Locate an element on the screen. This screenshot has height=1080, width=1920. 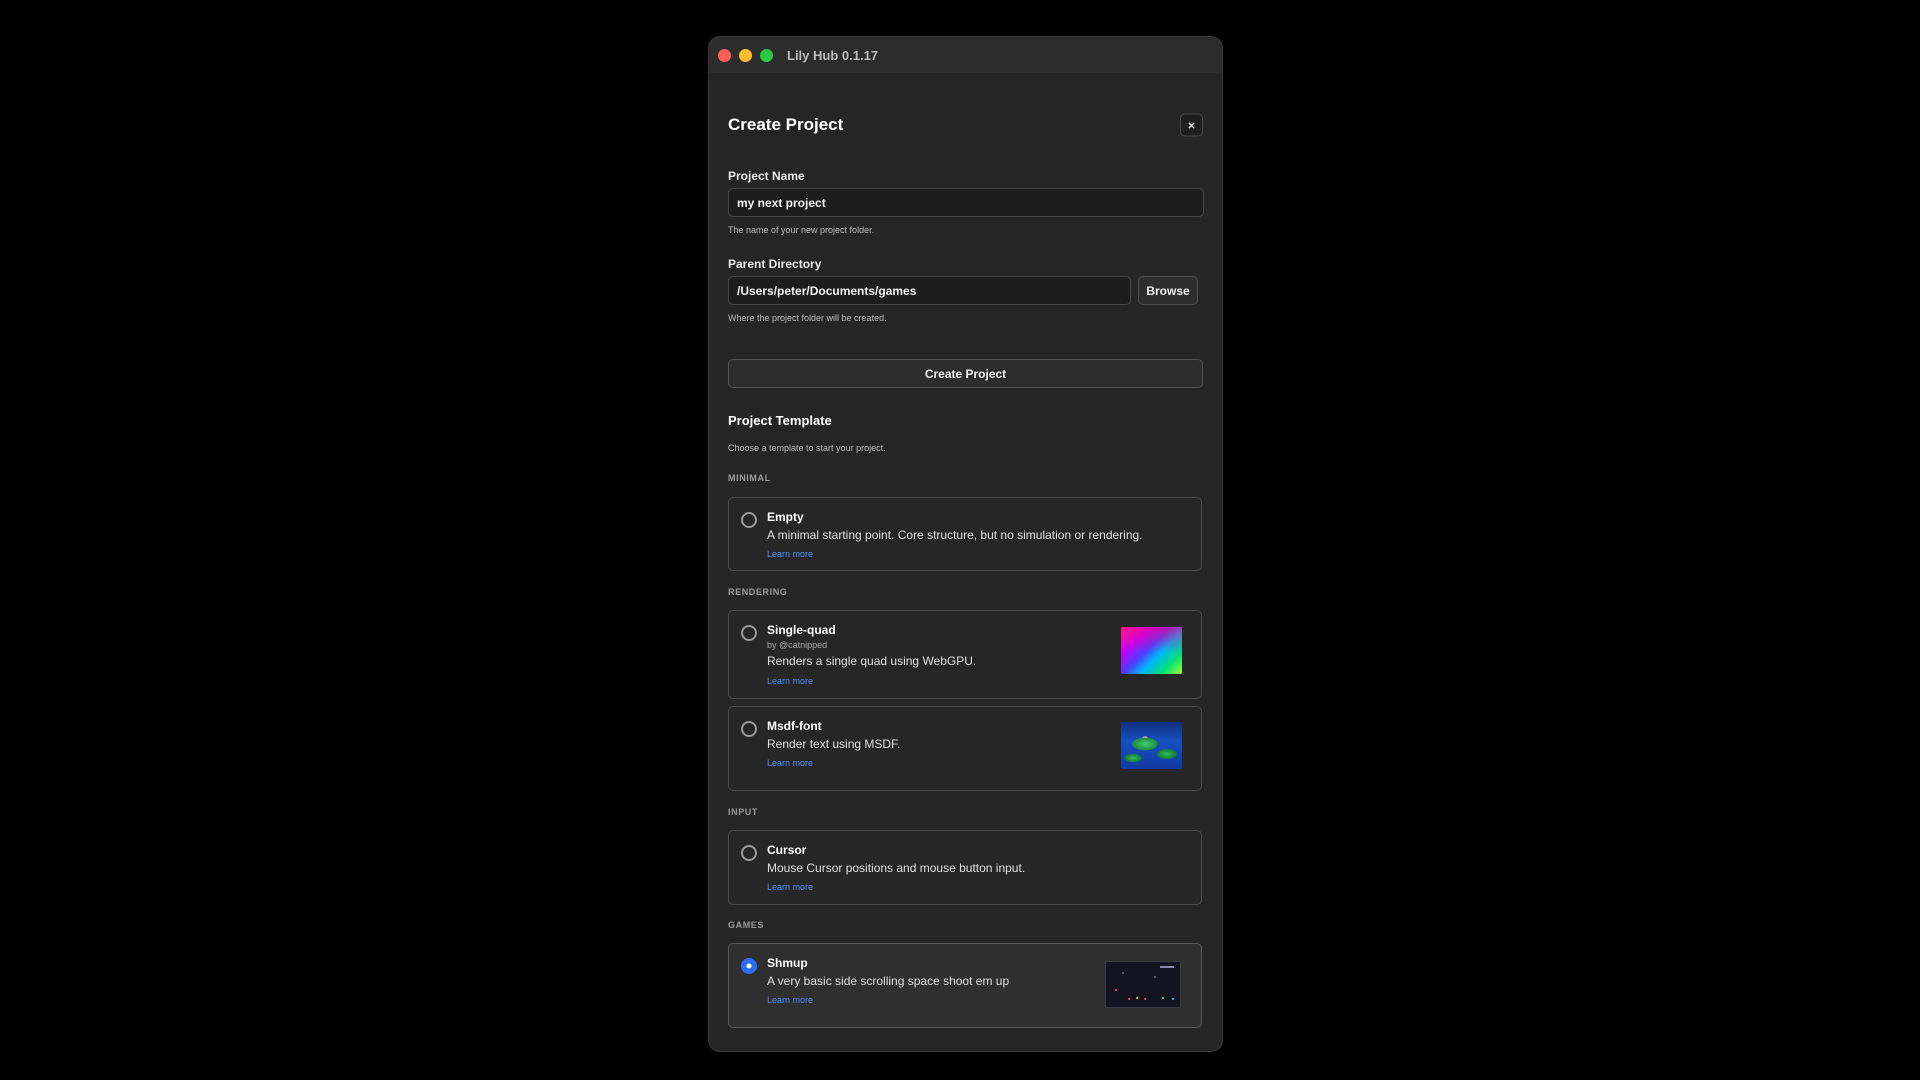
radio-single-quad is located at coordinates (749, 633).